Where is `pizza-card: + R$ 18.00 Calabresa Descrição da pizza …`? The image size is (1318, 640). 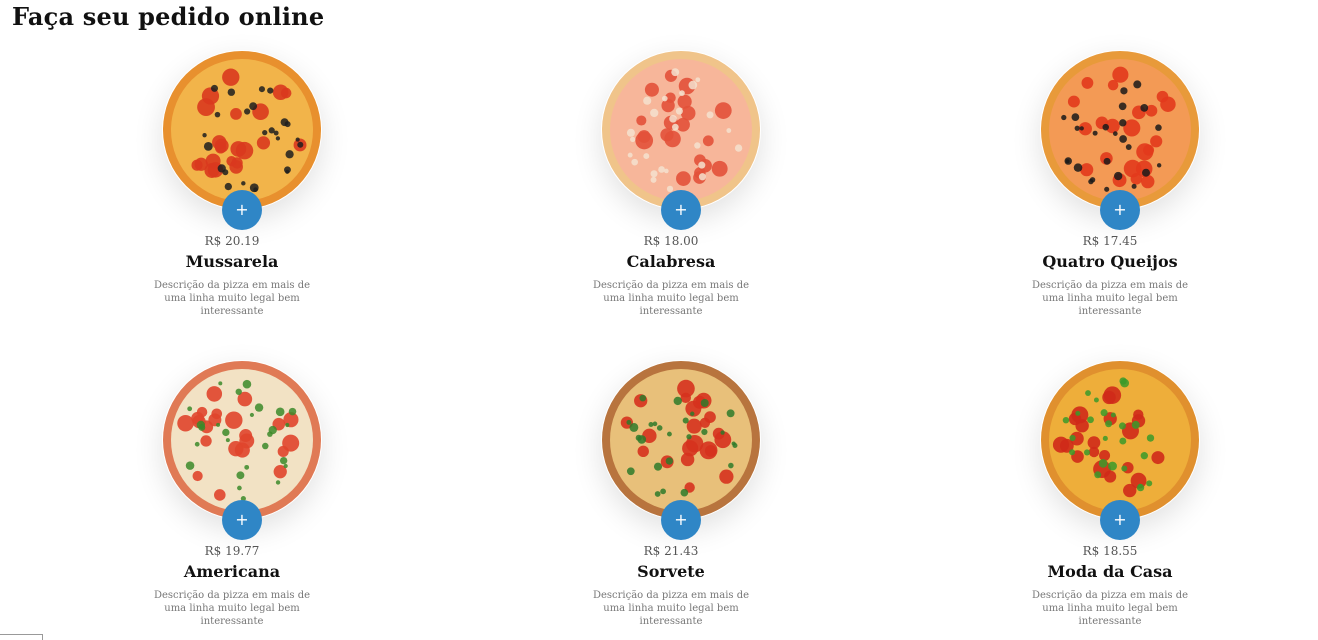
pizza-card: + R$ 18.00 Calabresa Descrição da pizza … is located at coordinates (671, 180).